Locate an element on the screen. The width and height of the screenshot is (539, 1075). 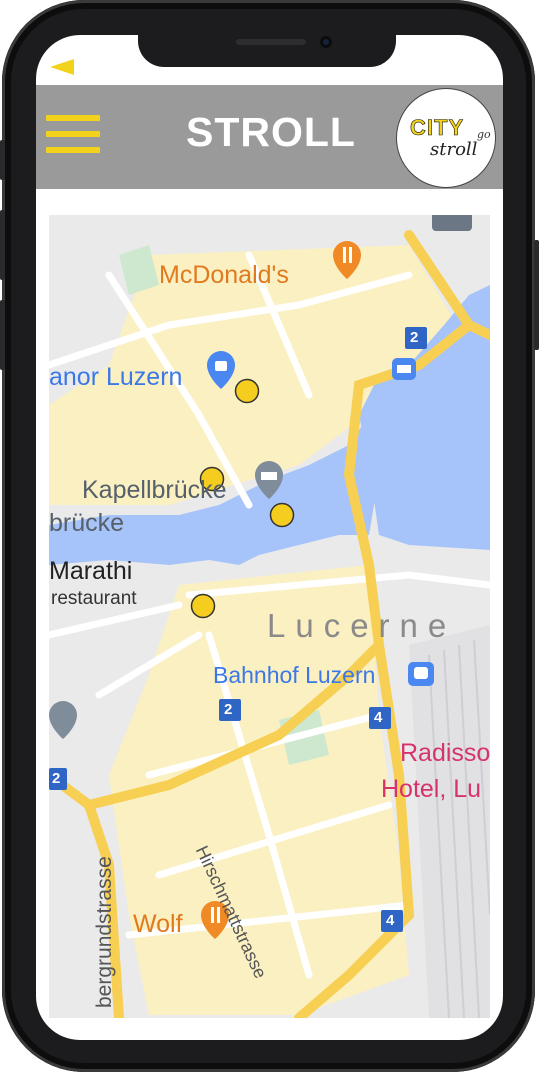
lucerne-label: Lucerne is located at coordinates (362, 625).